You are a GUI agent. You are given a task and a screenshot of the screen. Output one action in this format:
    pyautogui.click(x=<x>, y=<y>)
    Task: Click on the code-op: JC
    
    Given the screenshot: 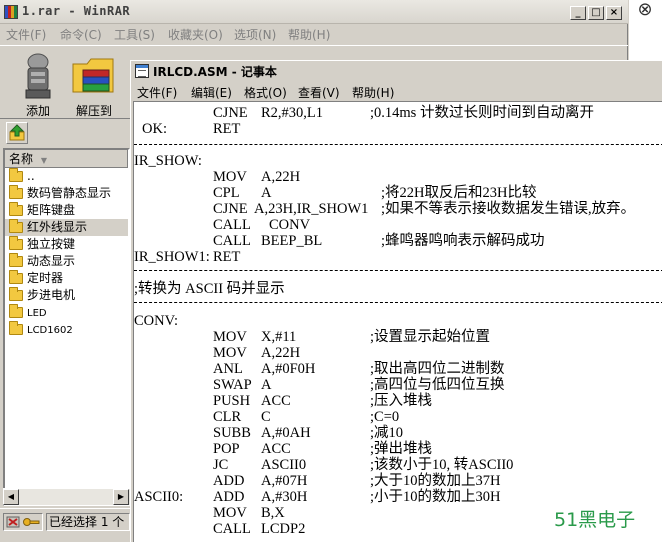 What is the action you would take?
    pyautogui.click(x=221, y=465)
    